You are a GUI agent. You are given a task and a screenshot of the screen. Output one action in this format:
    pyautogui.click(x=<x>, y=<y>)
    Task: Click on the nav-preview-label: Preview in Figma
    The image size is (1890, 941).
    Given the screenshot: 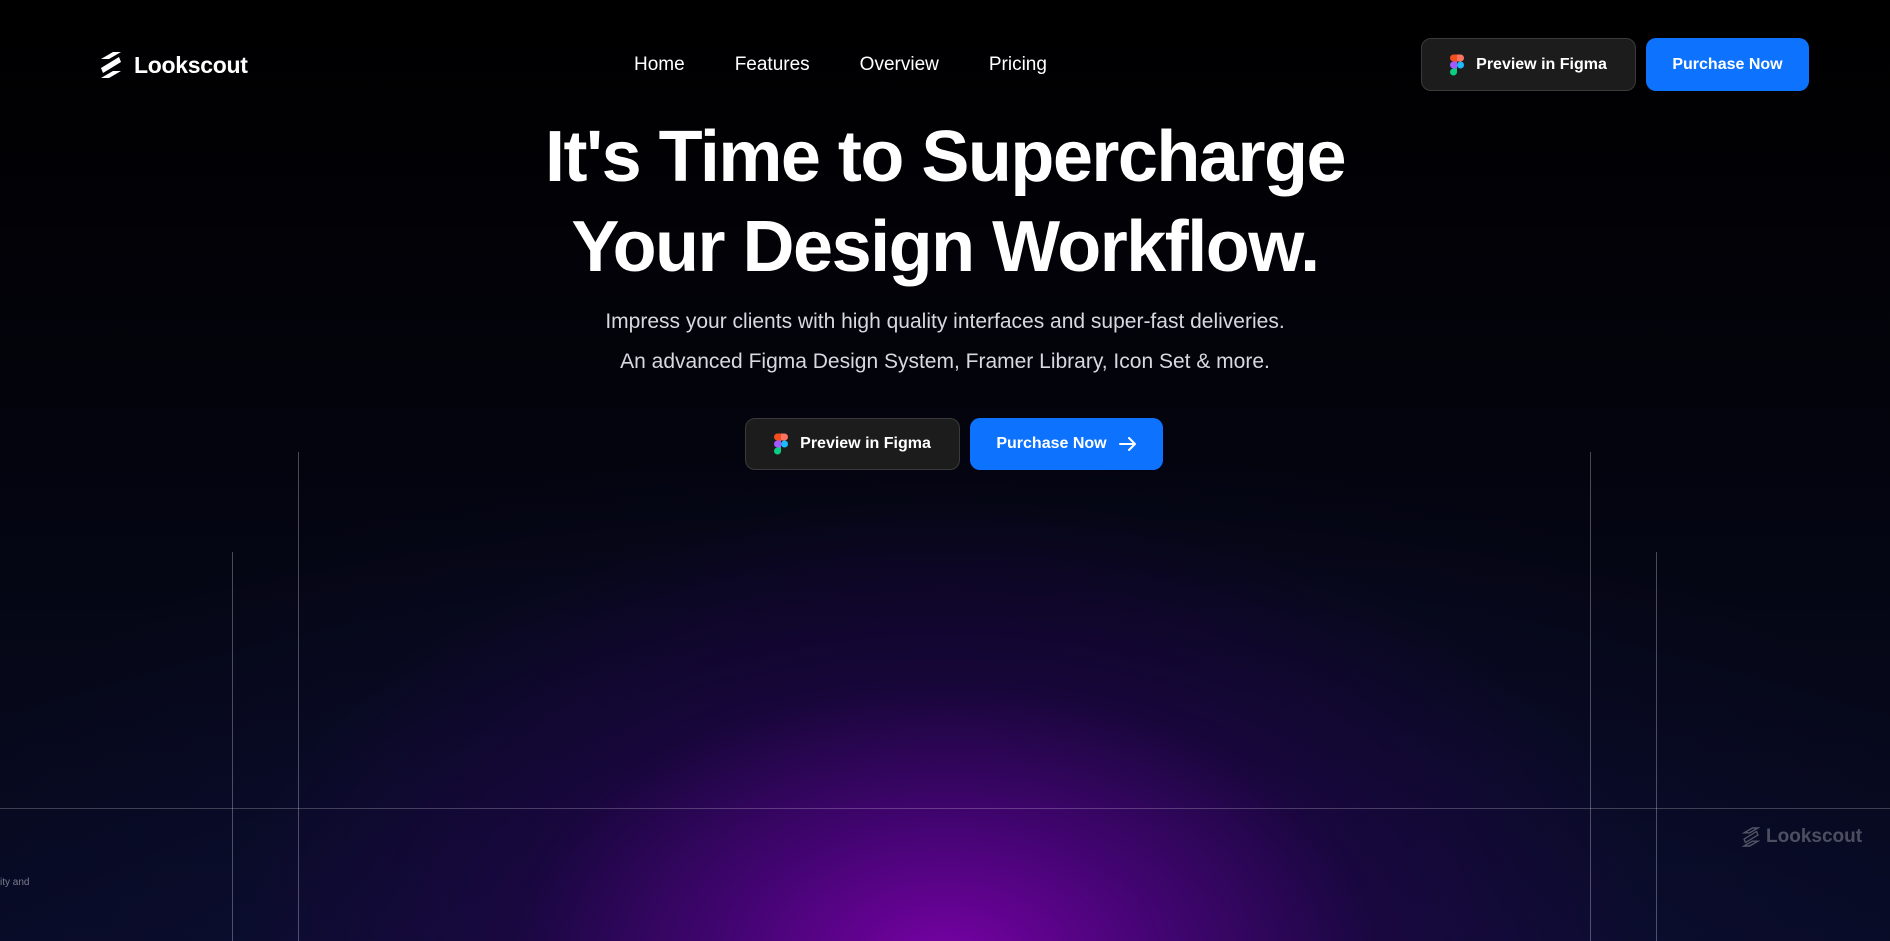 What is the action you would take?
    pyautogui.click(x=1541, y=64)
    